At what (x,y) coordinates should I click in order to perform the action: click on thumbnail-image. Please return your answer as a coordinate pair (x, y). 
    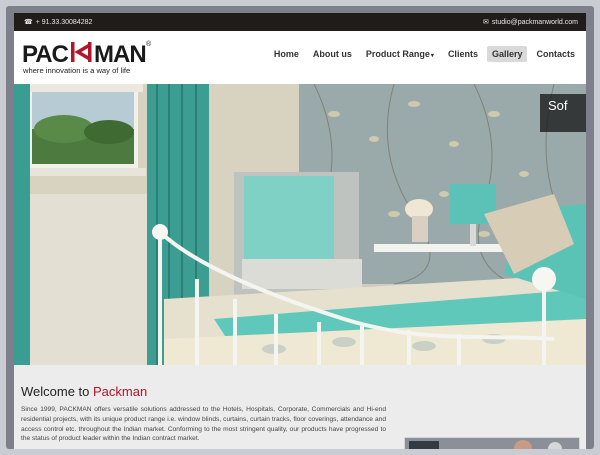
    Looking at the image, I should click on (492, 443).